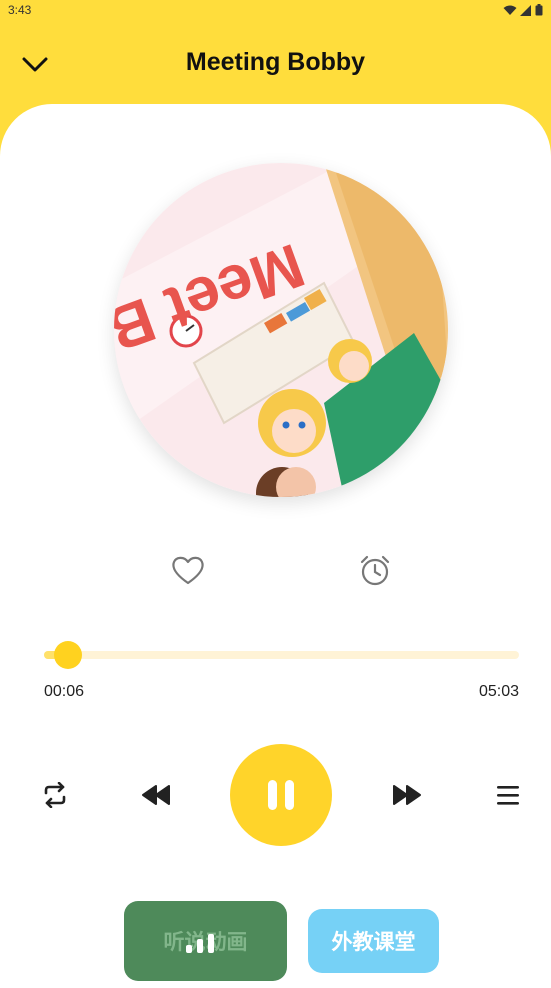  I want to click on repeat-icon, so click(55, 795).